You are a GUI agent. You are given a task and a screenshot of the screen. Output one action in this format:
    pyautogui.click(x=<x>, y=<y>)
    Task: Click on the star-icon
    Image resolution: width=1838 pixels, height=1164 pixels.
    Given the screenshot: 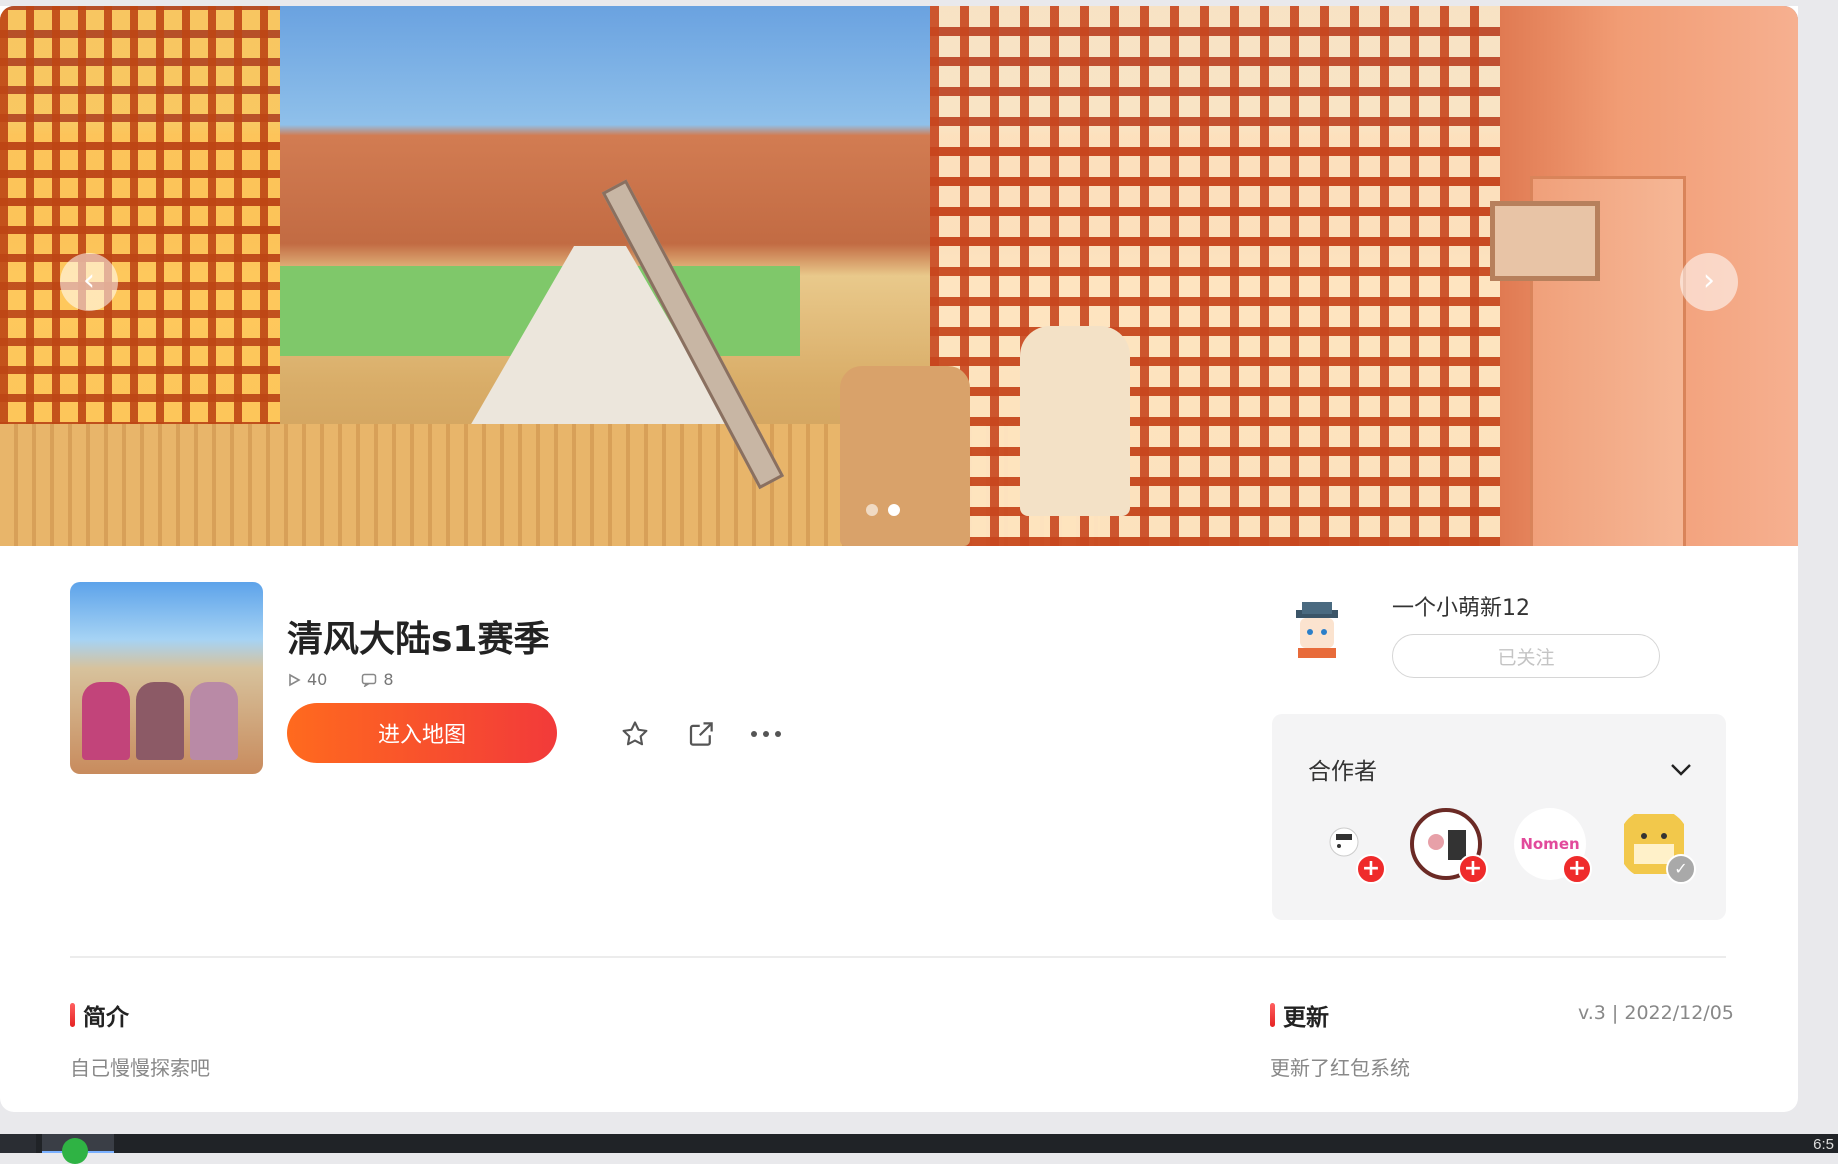 What is the action you would take?
    pyautogui.click(x=635, y=733)
    